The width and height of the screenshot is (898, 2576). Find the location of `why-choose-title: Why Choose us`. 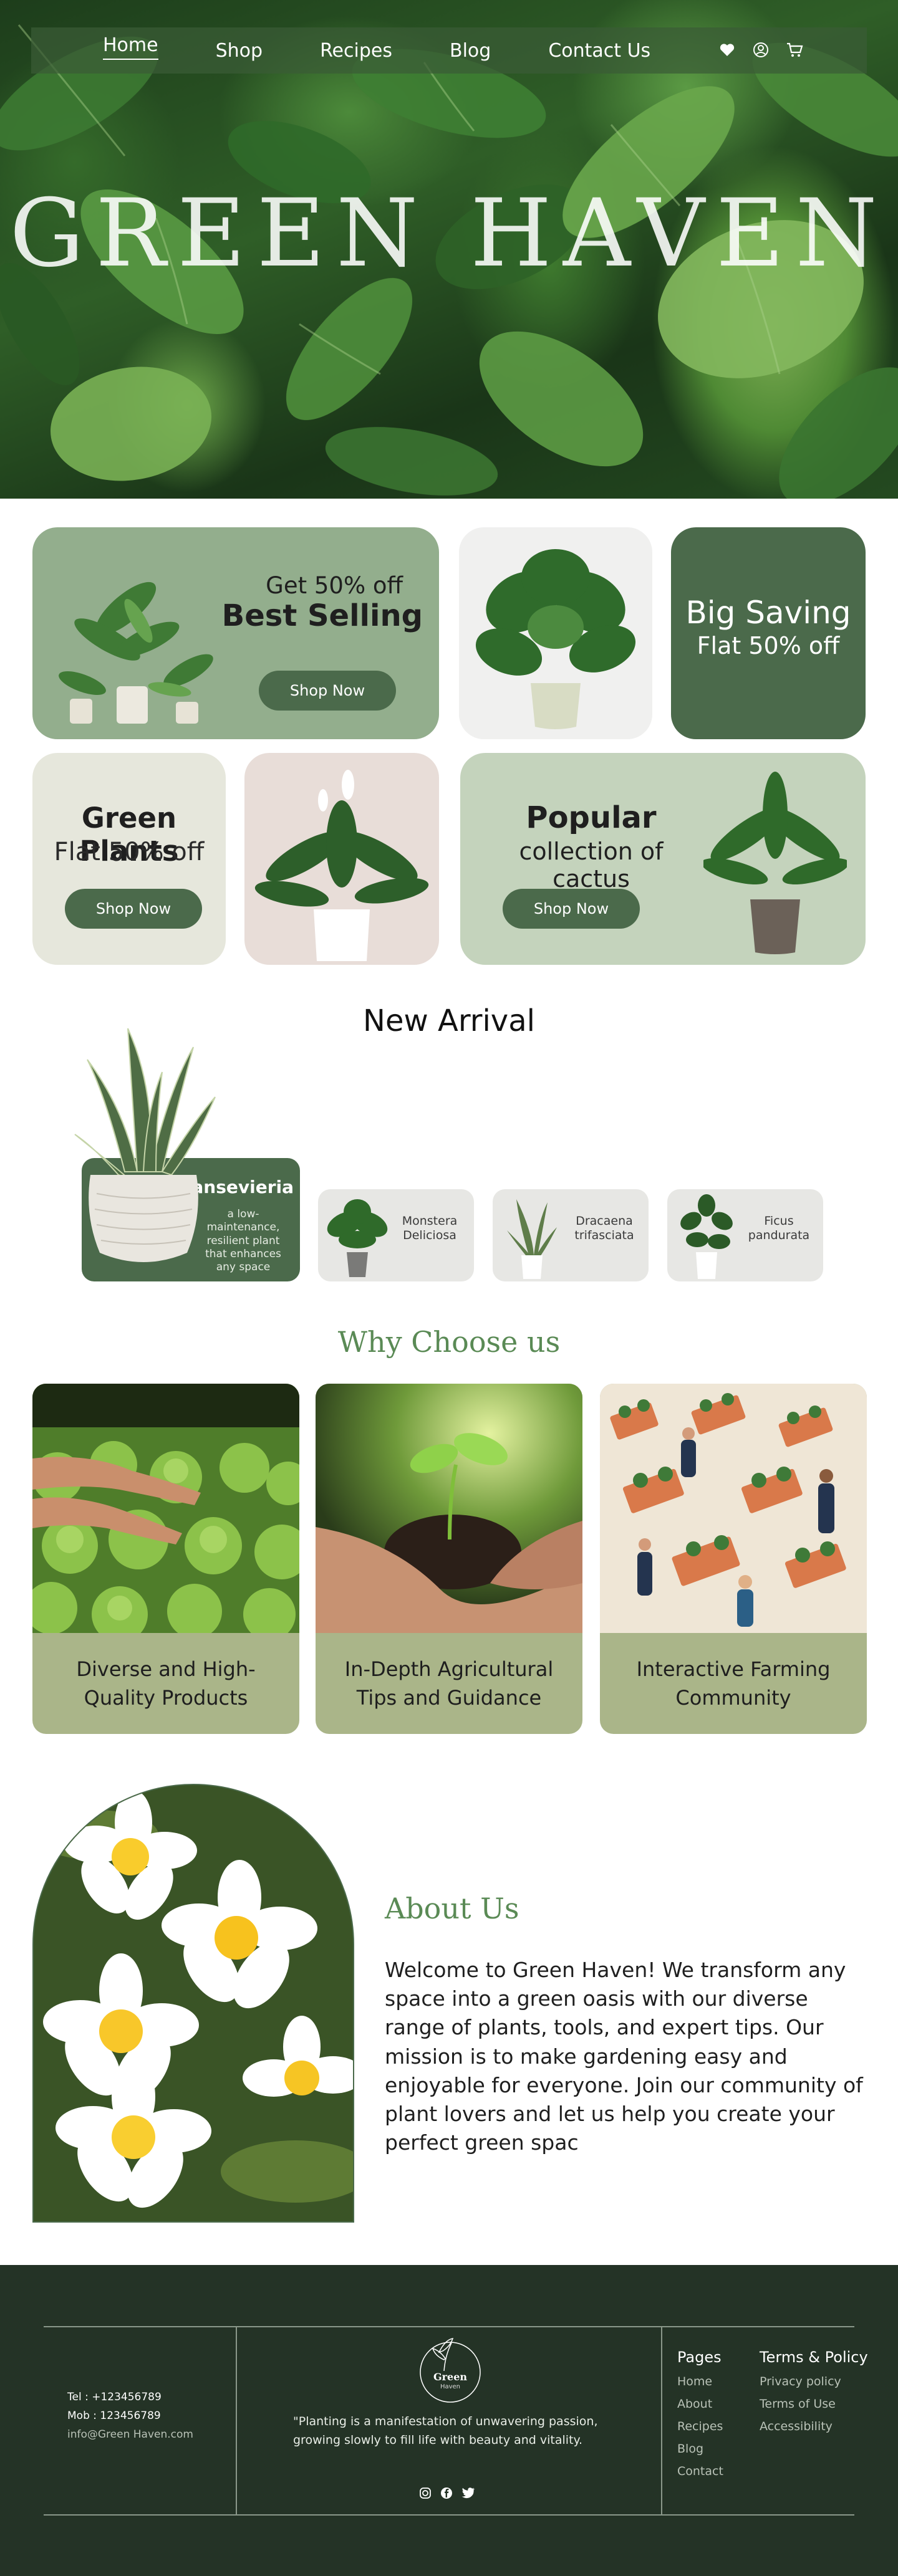

why-choose-title: Why Choose us is located at coordinates (449, 1342).